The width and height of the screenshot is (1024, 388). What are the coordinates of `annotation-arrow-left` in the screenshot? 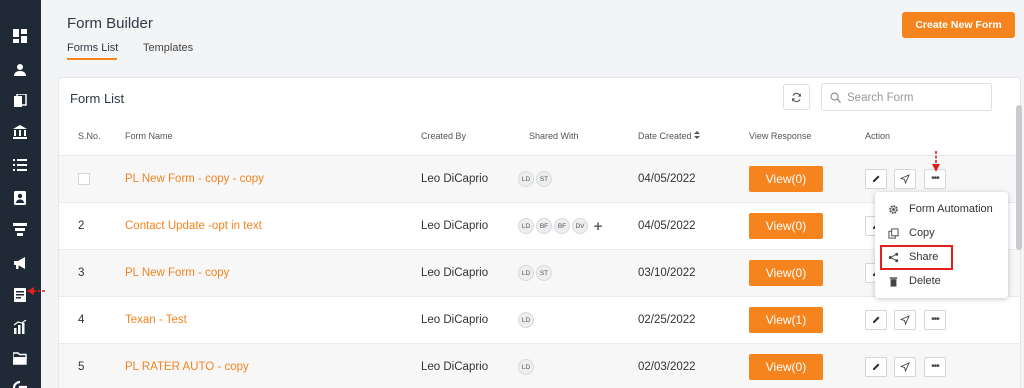 It's located at (36, 291).